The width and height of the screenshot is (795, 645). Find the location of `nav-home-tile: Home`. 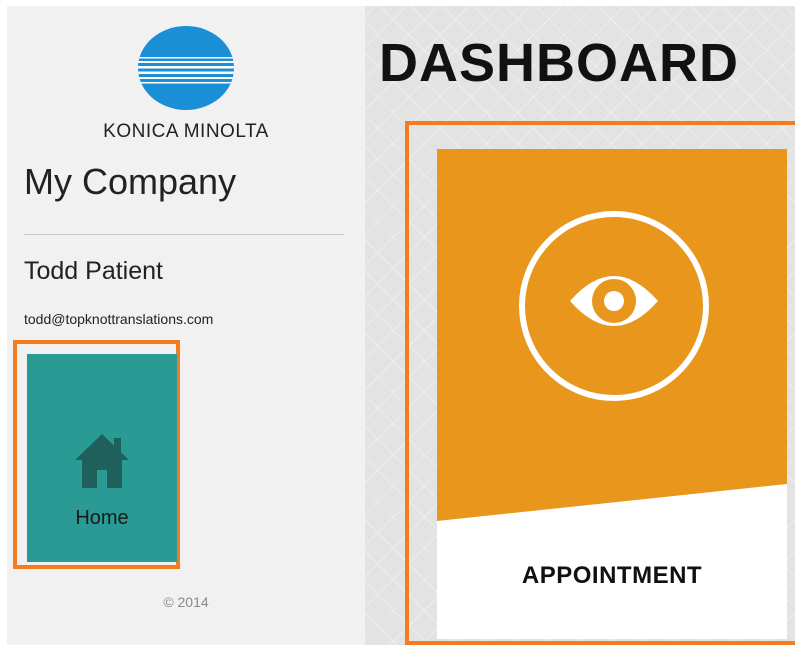

nav-home-tile: Home is located at coordinates (102, 458).